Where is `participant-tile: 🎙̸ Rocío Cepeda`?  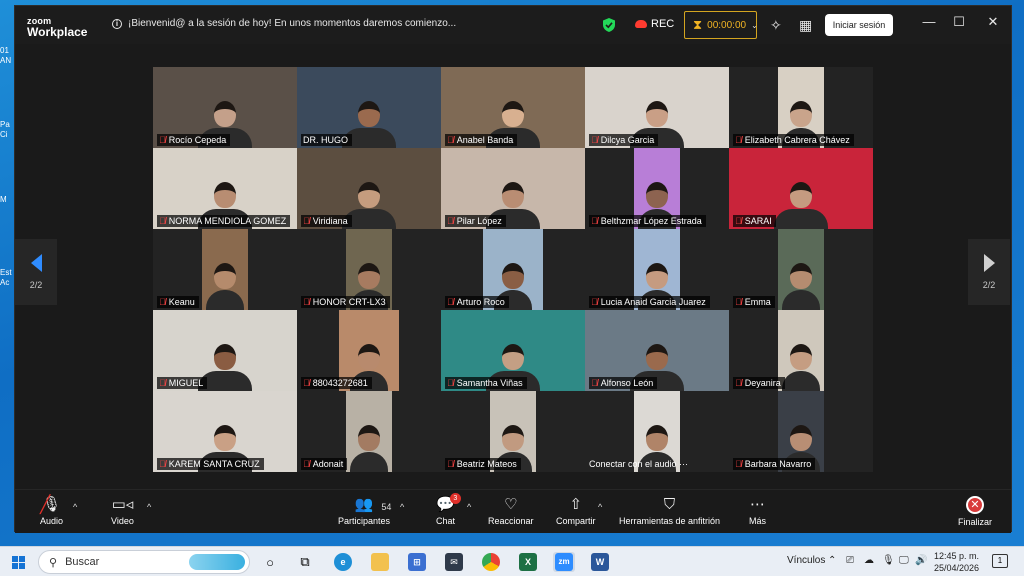 participant-tile: 🎙̸ Rocío Cepeda is located at coordinates (225, 107).